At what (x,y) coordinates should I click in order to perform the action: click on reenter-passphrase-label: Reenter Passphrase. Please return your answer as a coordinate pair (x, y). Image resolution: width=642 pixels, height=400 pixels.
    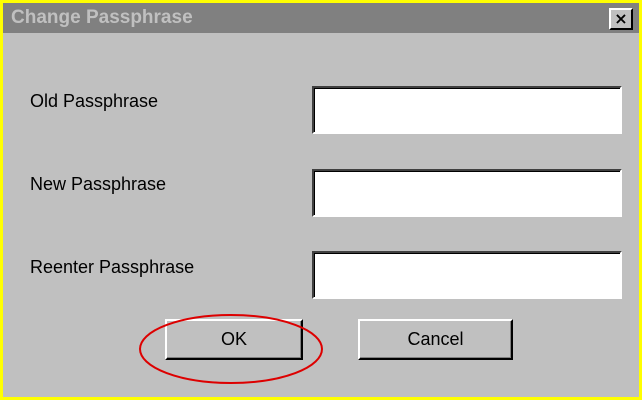
    Looking at the image, I should click on (112, 267).